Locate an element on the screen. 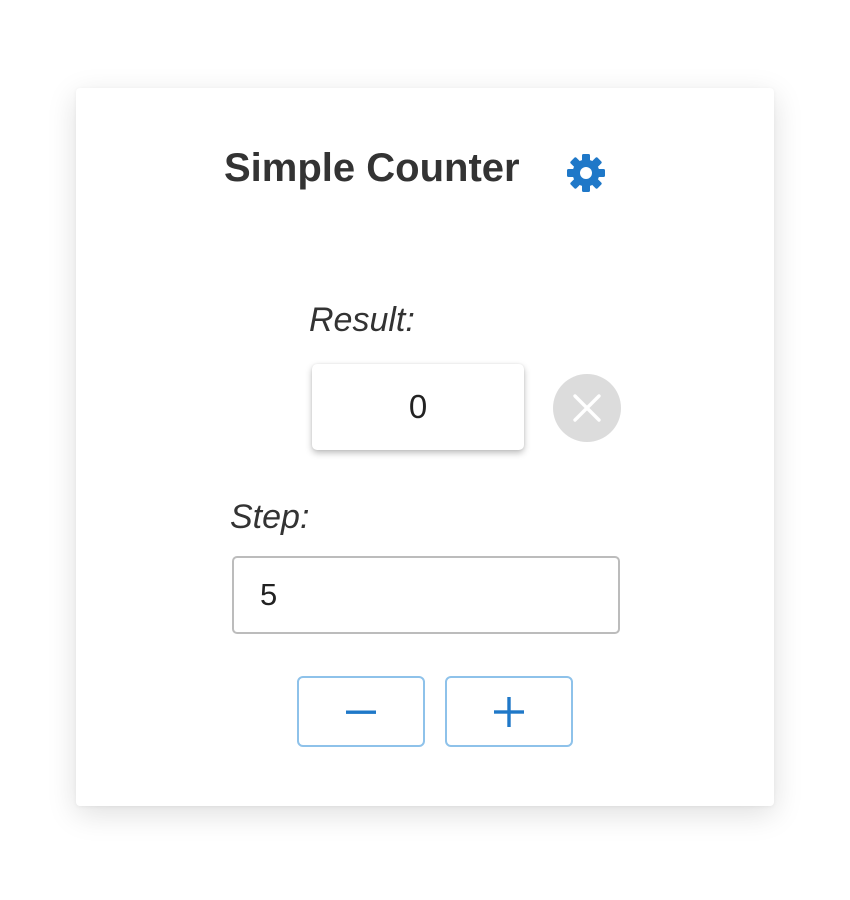 This screenshot has height=900, width=850. close-icon is located at coordinates (587, 408).